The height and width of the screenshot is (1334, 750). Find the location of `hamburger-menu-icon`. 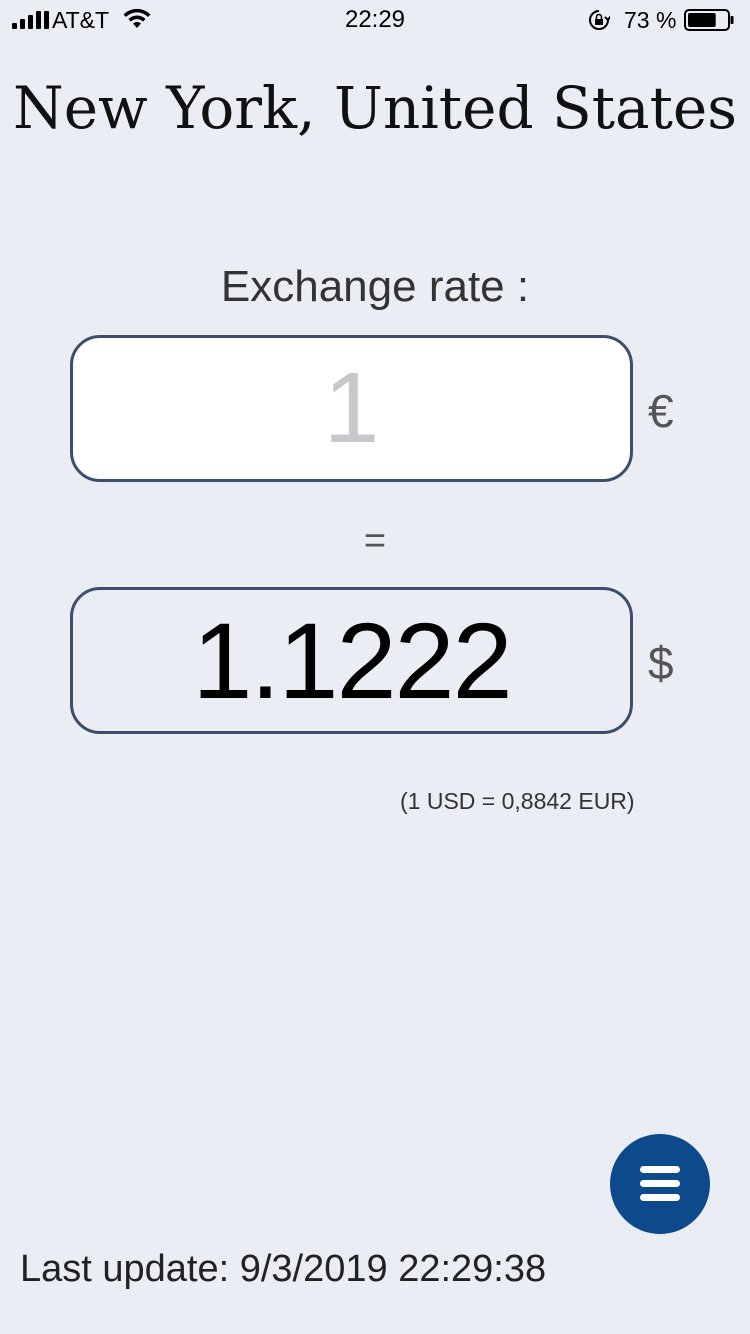

hamburger-menu-icon is located at coordinates (660, 1184).